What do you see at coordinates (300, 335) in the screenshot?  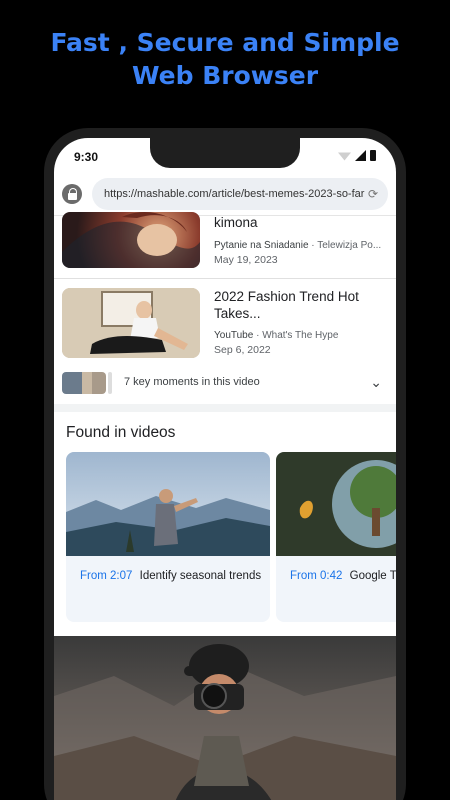 I see `video-channel: What's The Hype` at bounding box center [300, 335].